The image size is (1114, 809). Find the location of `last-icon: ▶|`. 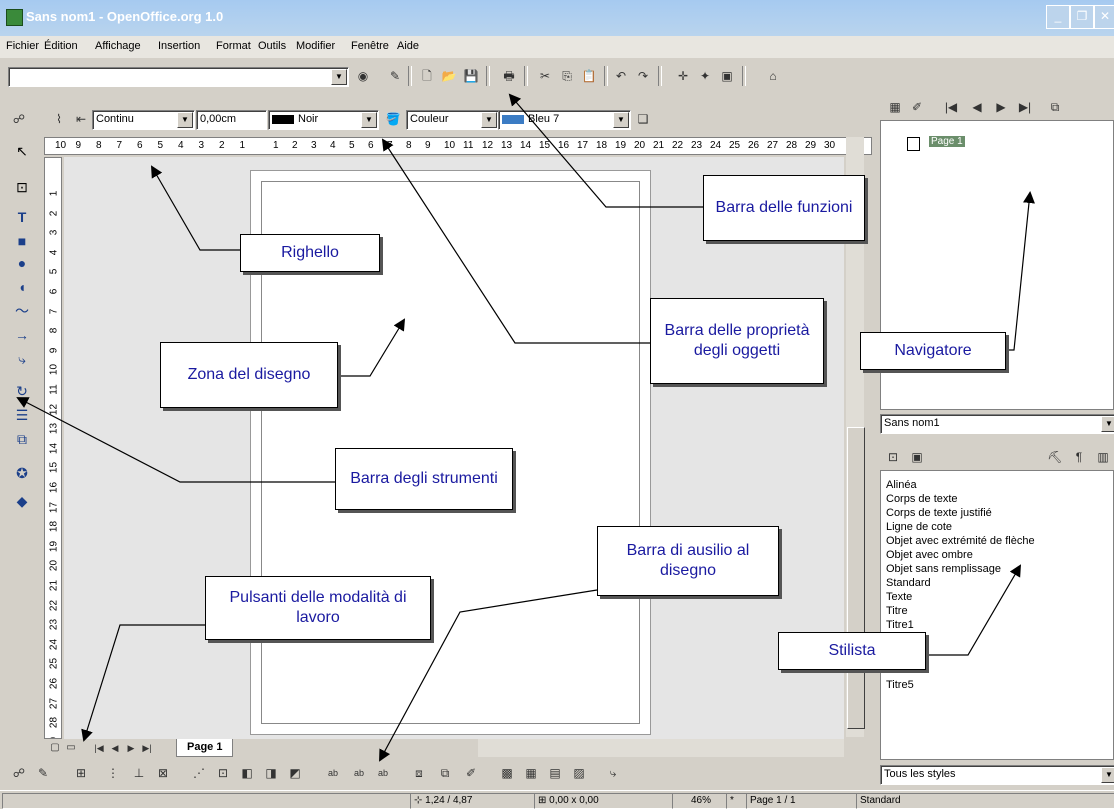

last-icon: ▶| is located at coordinates (1025, 107).